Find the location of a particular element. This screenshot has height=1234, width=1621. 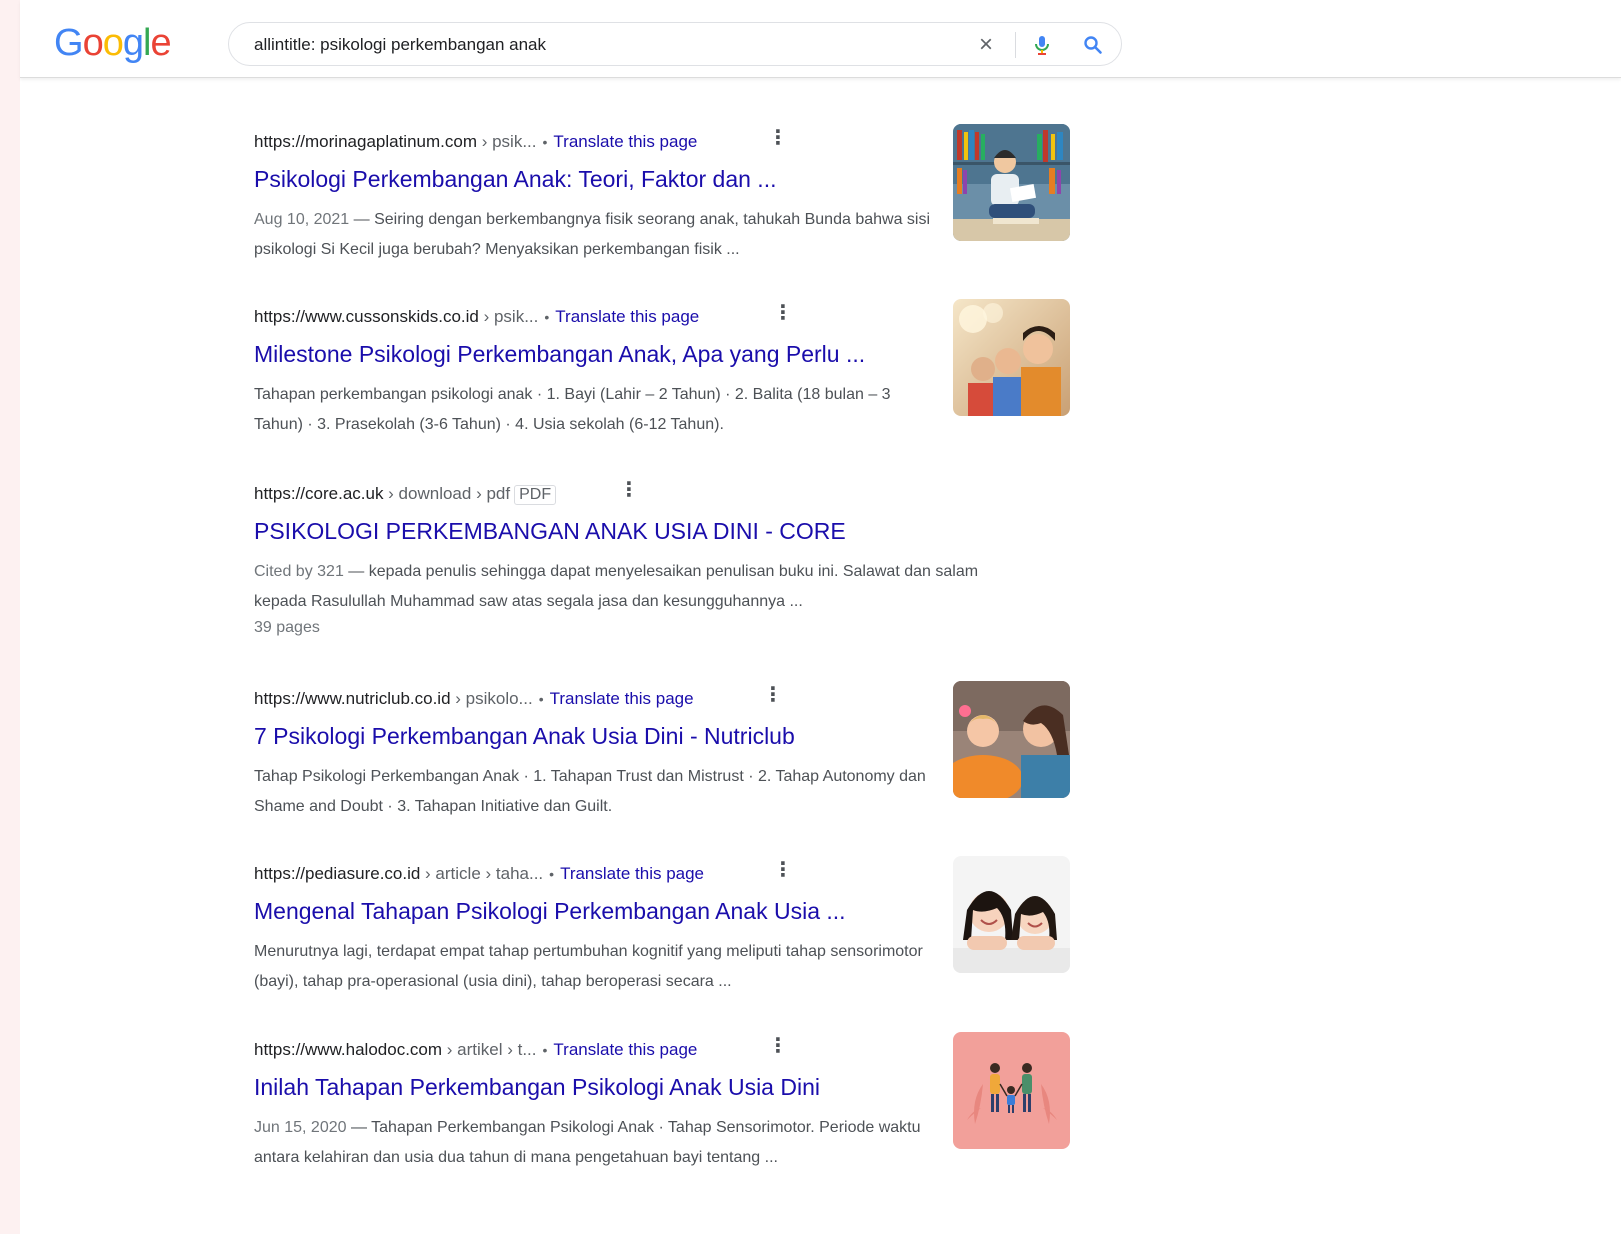

google-logo: Google is located at coordinates (113, 43).